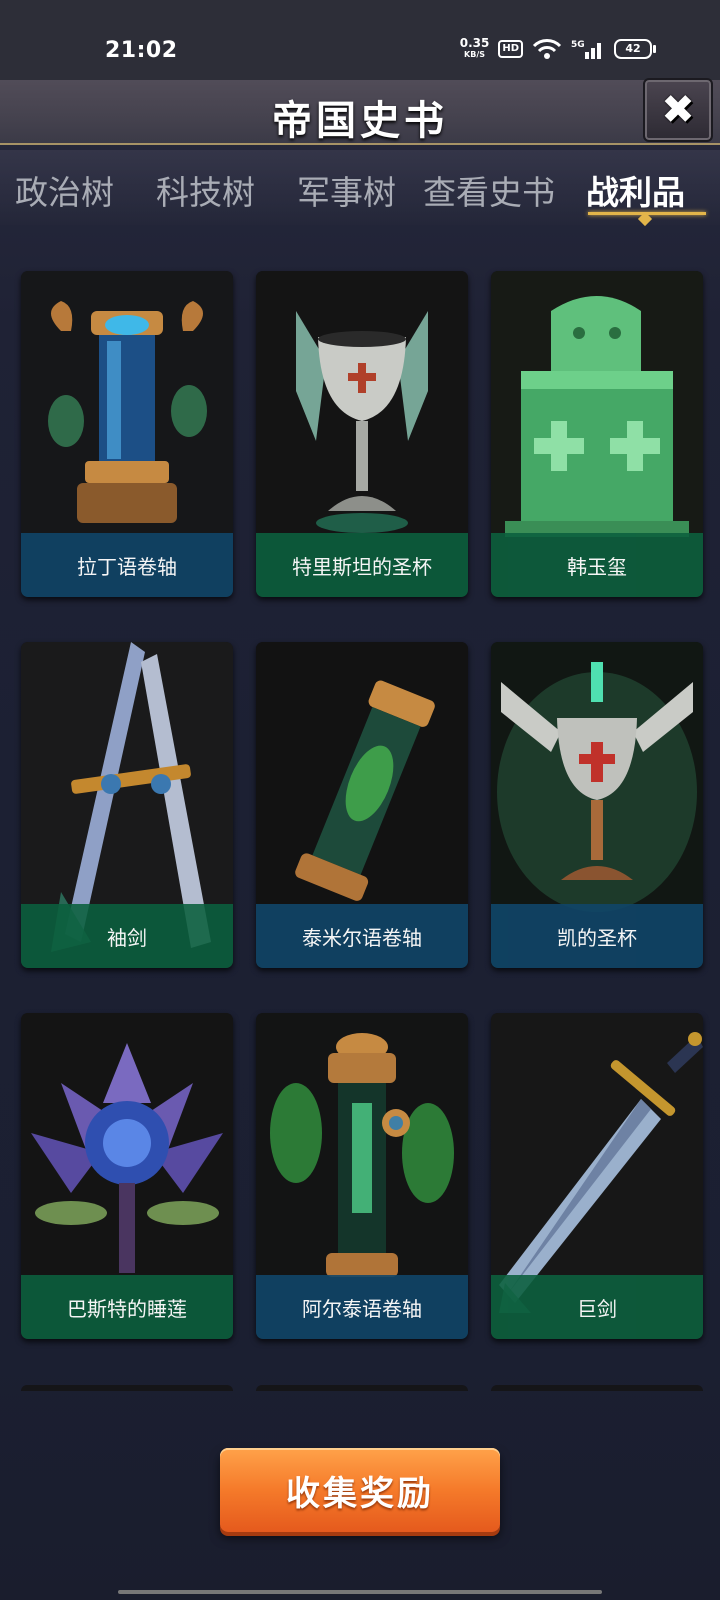  What do you see at coordinates (362, 1176) in the screenshot?
I see `loot-card-altai-scroll: 阿尔泰语卷轴` at bounding box center [362, 1176].